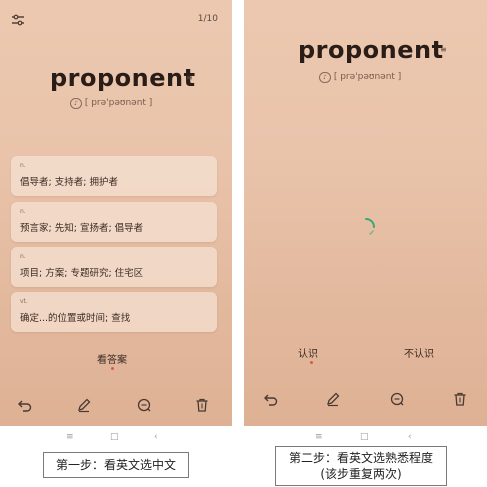 The height and width of the screenshot is (487, 487). Describe the element at coordinates (82, 273) in the screenshot. I see `option-definition: 项目; 方案; 专题研究; 住宅区` at that location.